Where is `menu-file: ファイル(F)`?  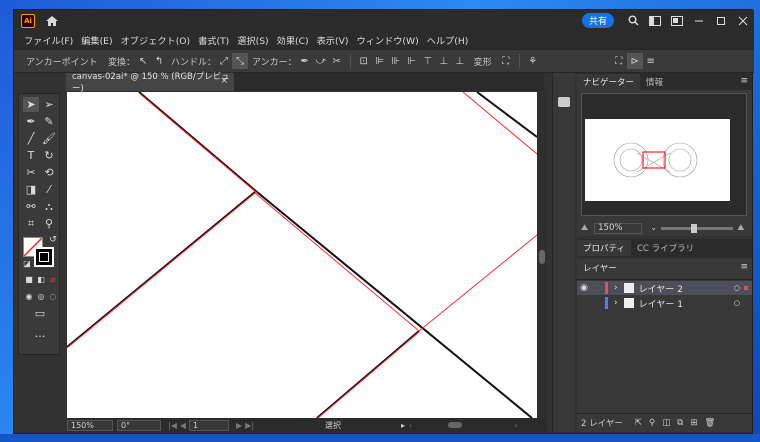
menu-file: ファイル(F) is located at coordinates (48, 40).